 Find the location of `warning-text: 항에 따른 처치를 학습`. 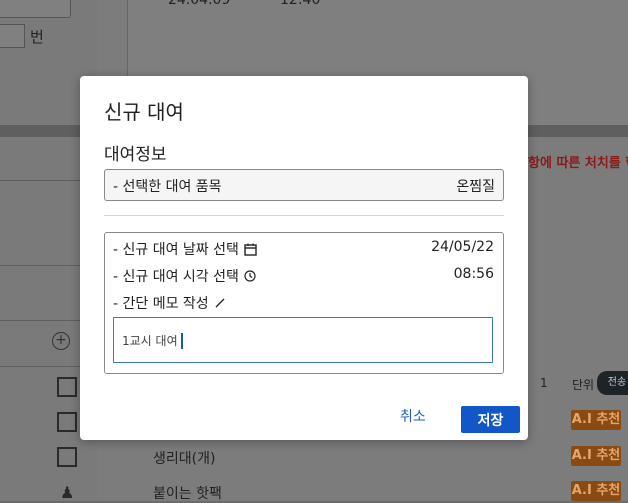

warning-text: 항에 따른 처치를 학습 is located at coordinates (578, 163).